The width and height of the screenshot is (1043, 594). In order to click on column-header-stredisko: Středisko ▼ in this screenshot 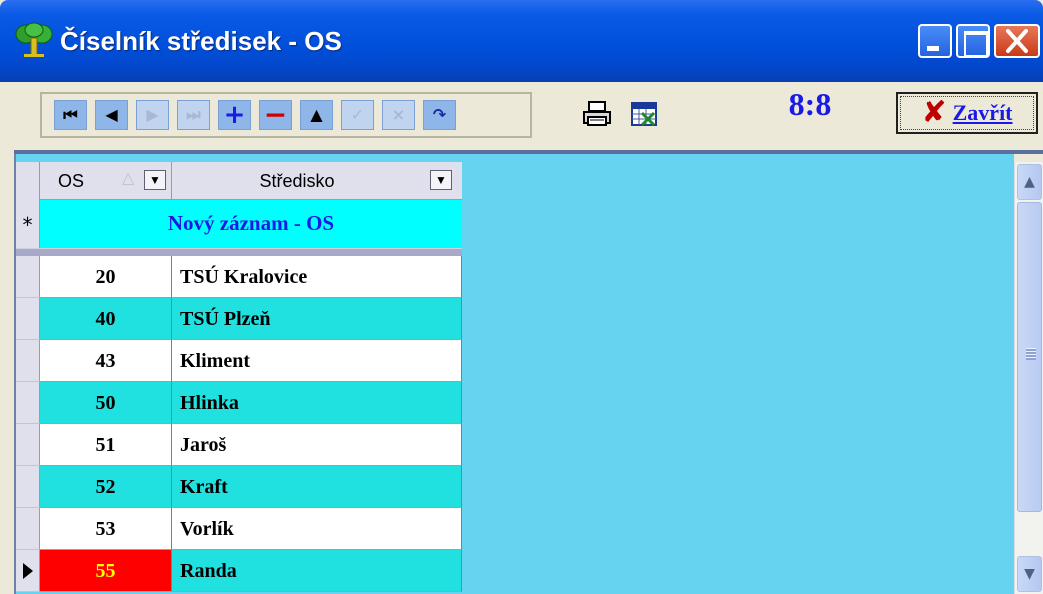, I will do `click(317, 181)`.